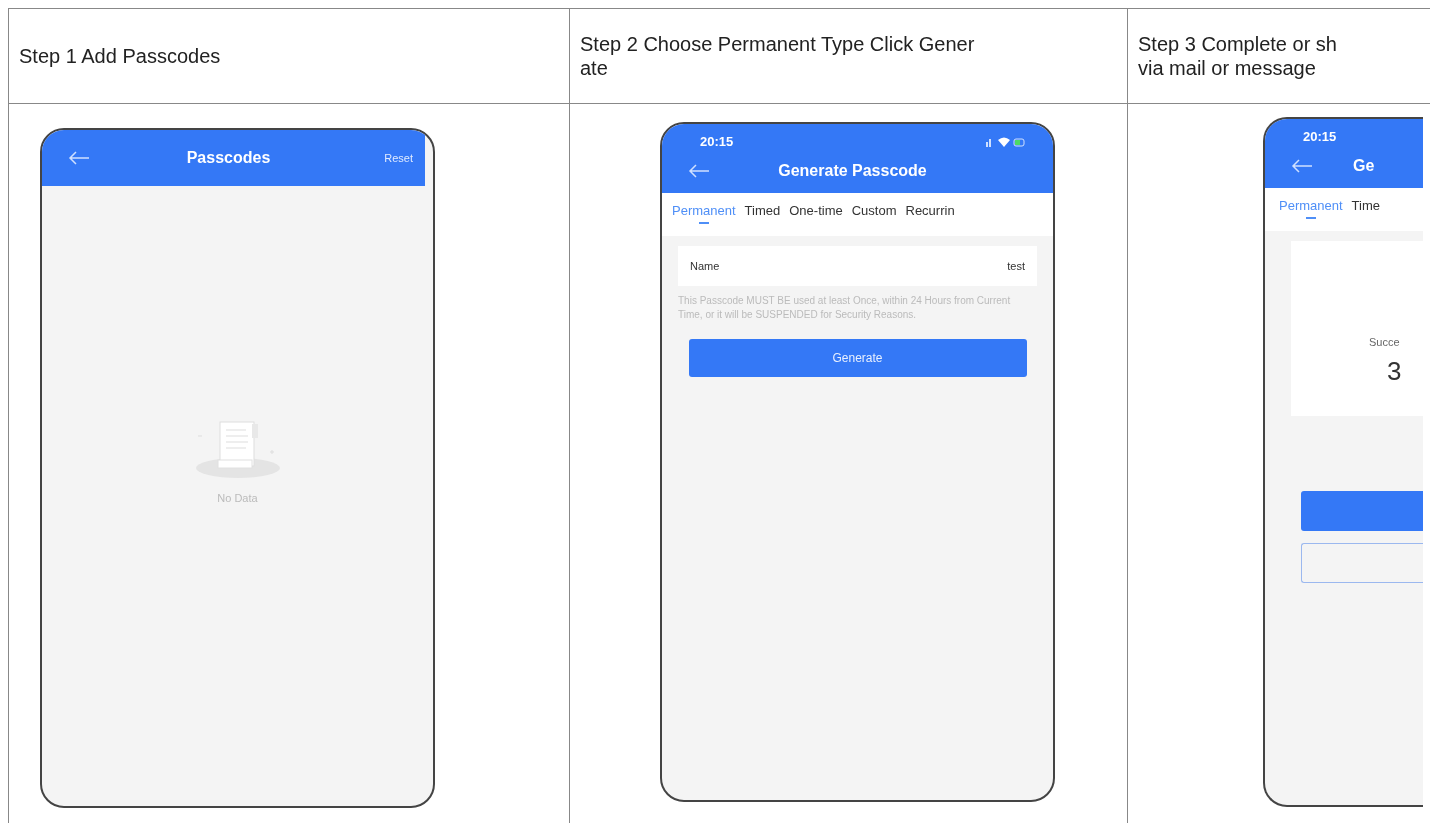  What do you see at coordinates (228, 158) in the screenshot?
I see `screen-title: Passcodes` at bounding box center [228, 158].